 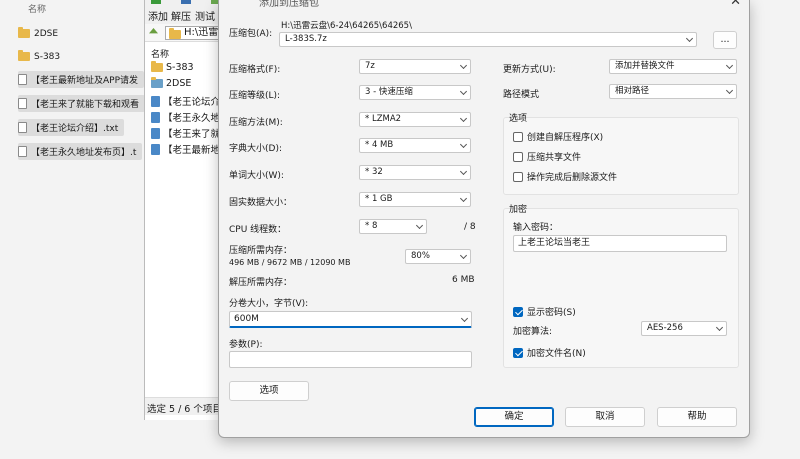 What do you see at coordinates (153, 31) in the screenshot?
I see `up-folder-icon` at bounding box center [153, 31].